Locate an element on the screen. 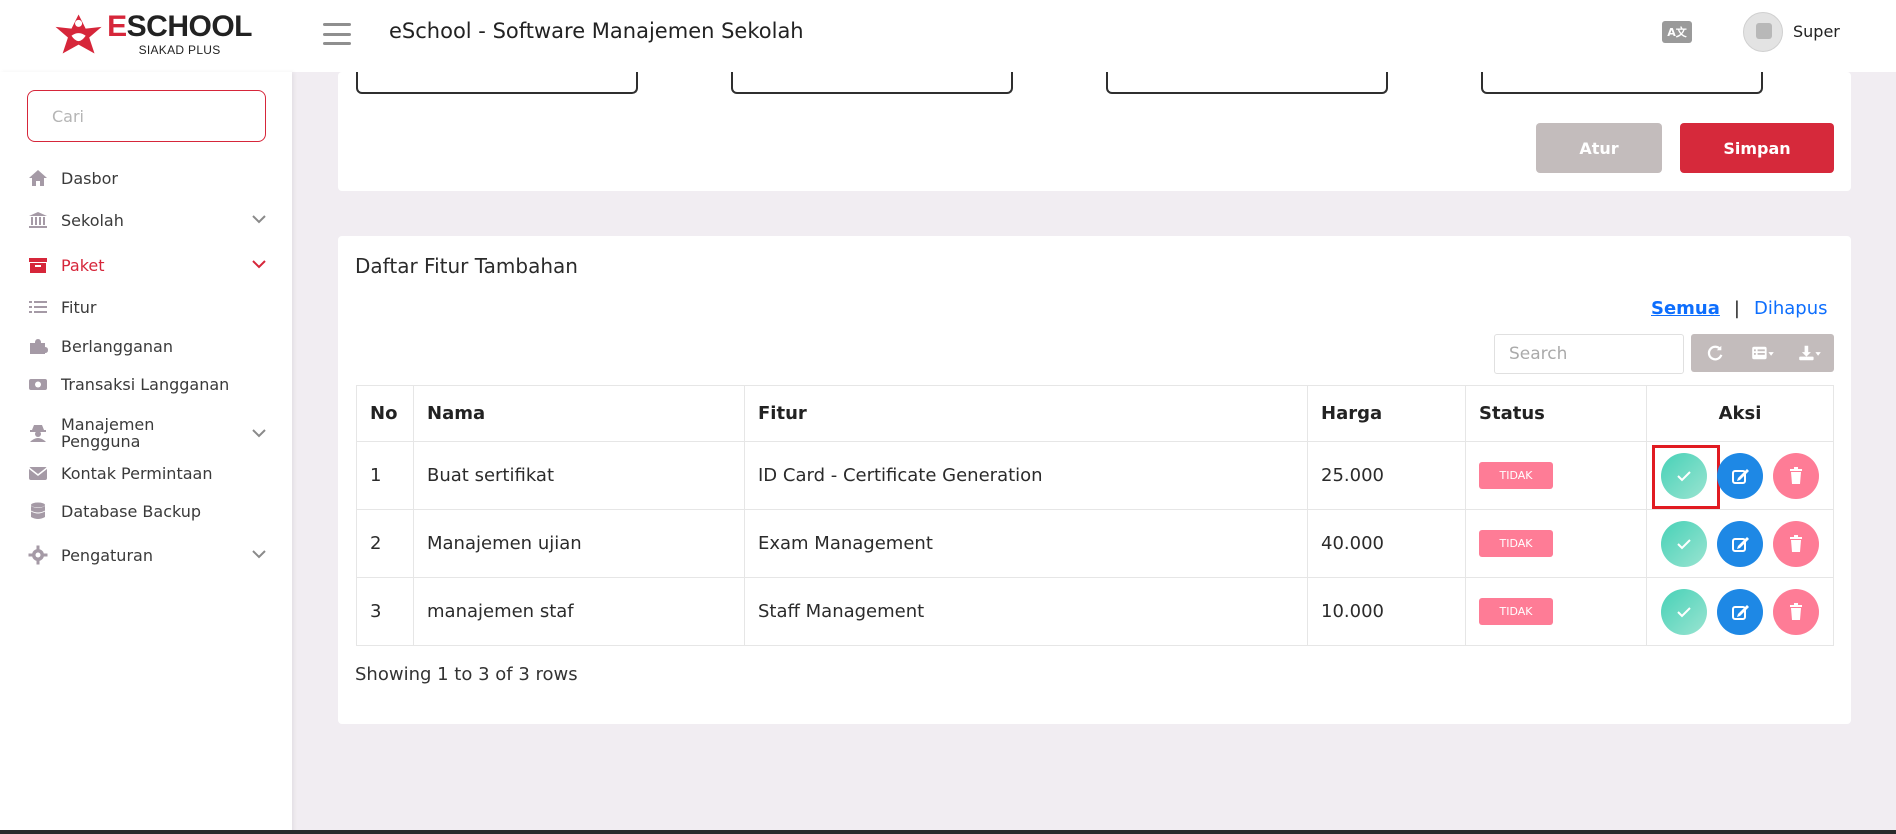 This screenshot has width=1896, height=834. user-secret-icon is located at coordinates (38, 433).